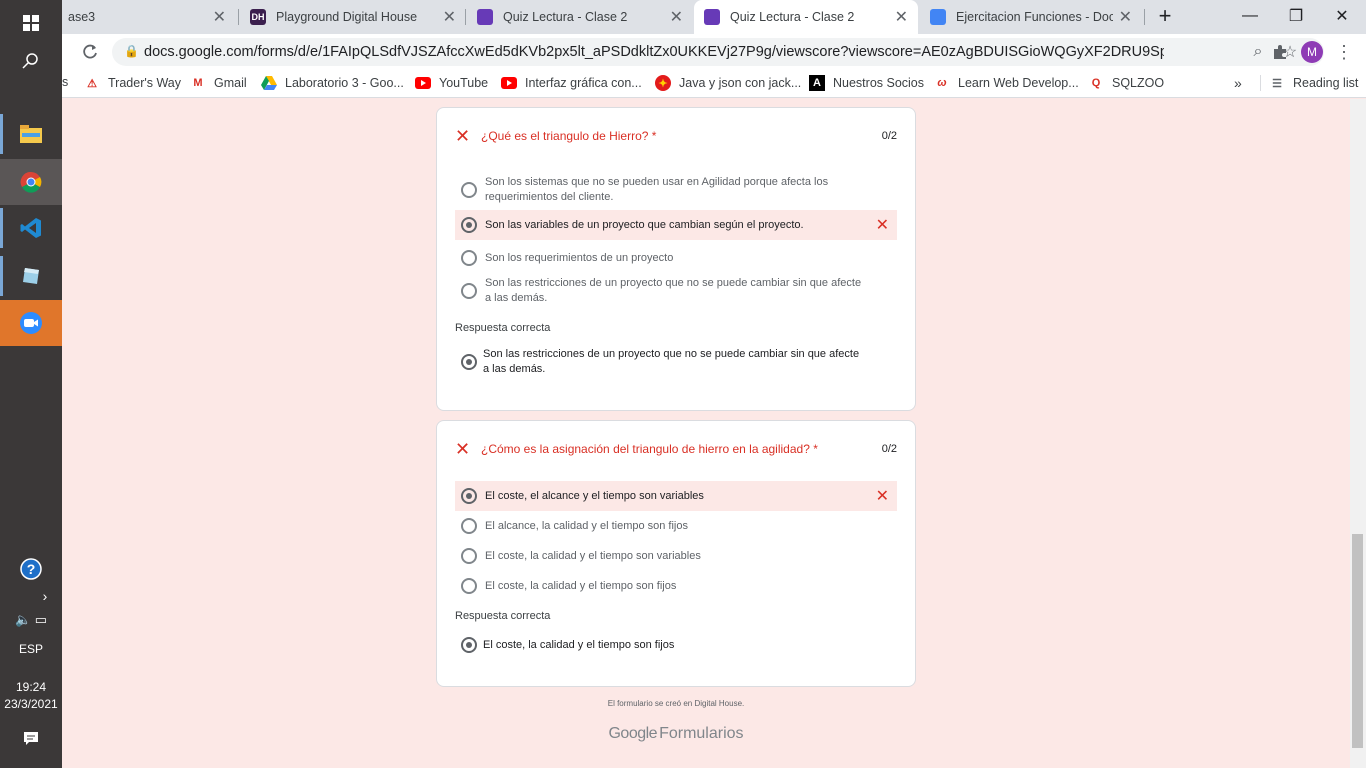 The height and width of the screenshot is (768, 1366). What do you see at coordinates (1034, 17) in the screenshot?
I see `tab-title: Ejercitacion Funciones - Docum` at bounding box center [1034, 17].